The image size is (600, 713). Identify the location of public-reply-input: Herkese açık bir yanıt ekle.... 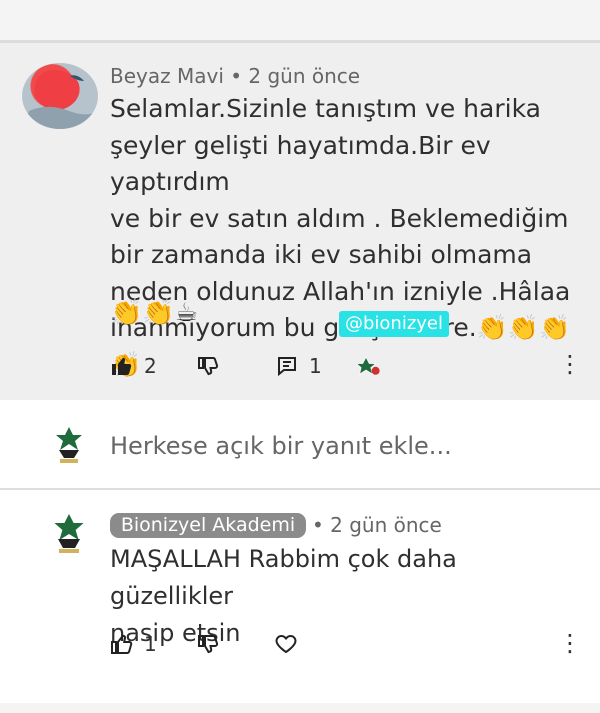
(281, 446).